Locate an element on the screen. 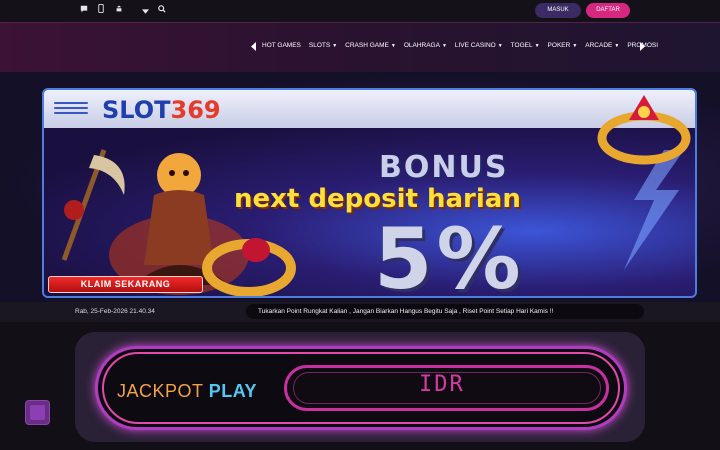 This screenshot has height=450, width=720. nav-item-slots: SLOTS ▼ is located at coordinates (323, 45).